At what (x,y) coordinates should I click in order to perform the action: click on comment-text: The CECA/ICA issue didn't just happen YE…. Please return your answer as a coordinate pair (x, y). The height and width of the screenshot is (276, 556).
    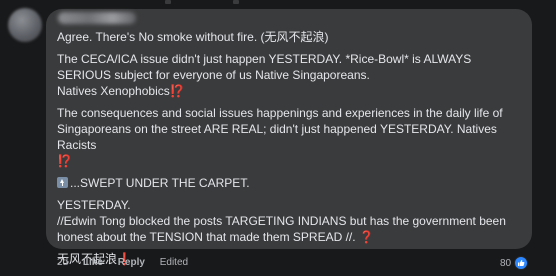
    Looking at the image, I should click on (264, 67).